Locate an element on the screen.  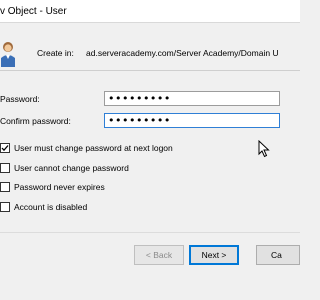
cannot-change-password-option: User cannot change password is located at coordinates (64, 168).